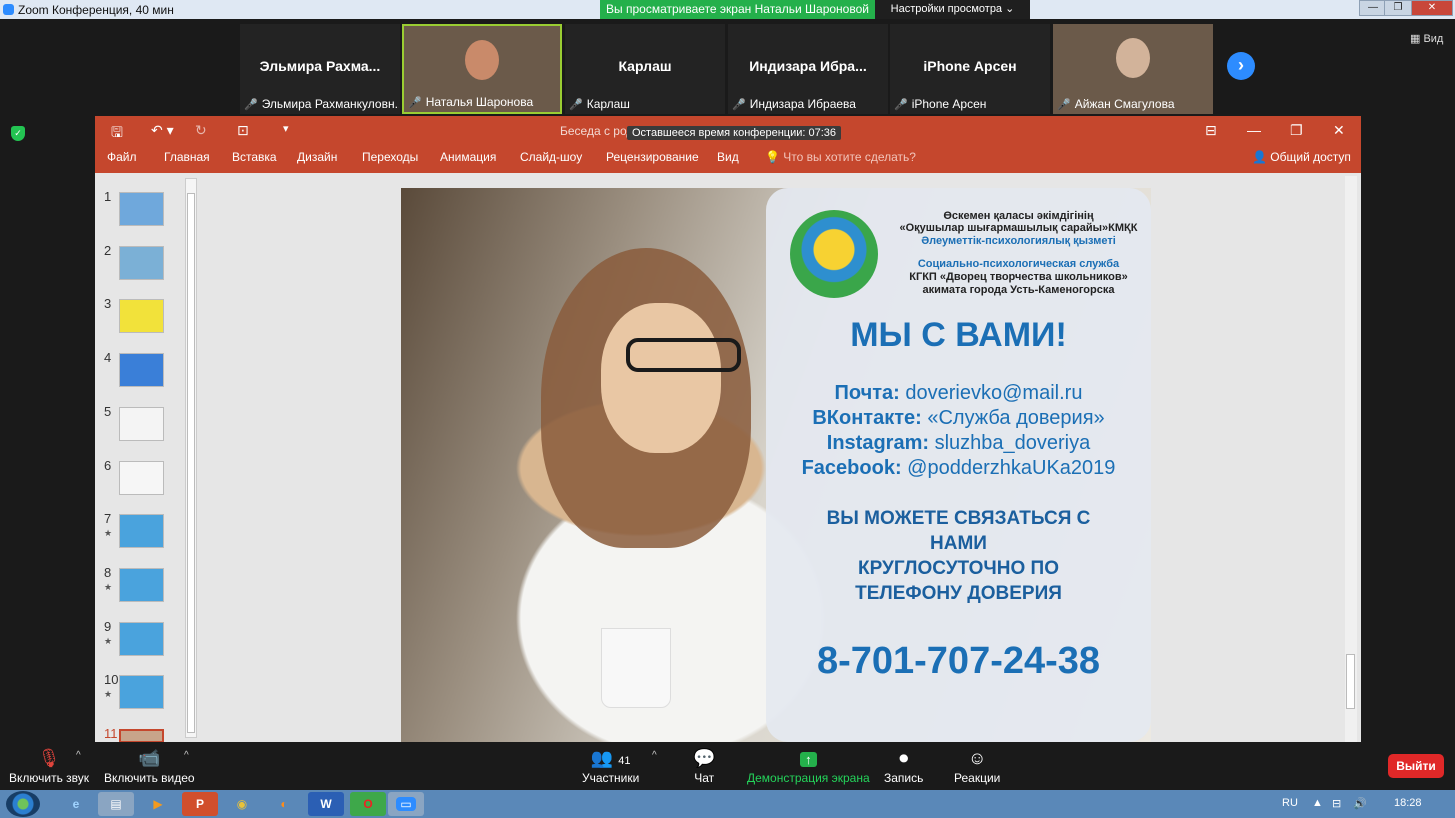 Image resolution: width=1455 pixels, height=818 pixels. I want to click on slide-scroll-thumb, so click(1350, 681).